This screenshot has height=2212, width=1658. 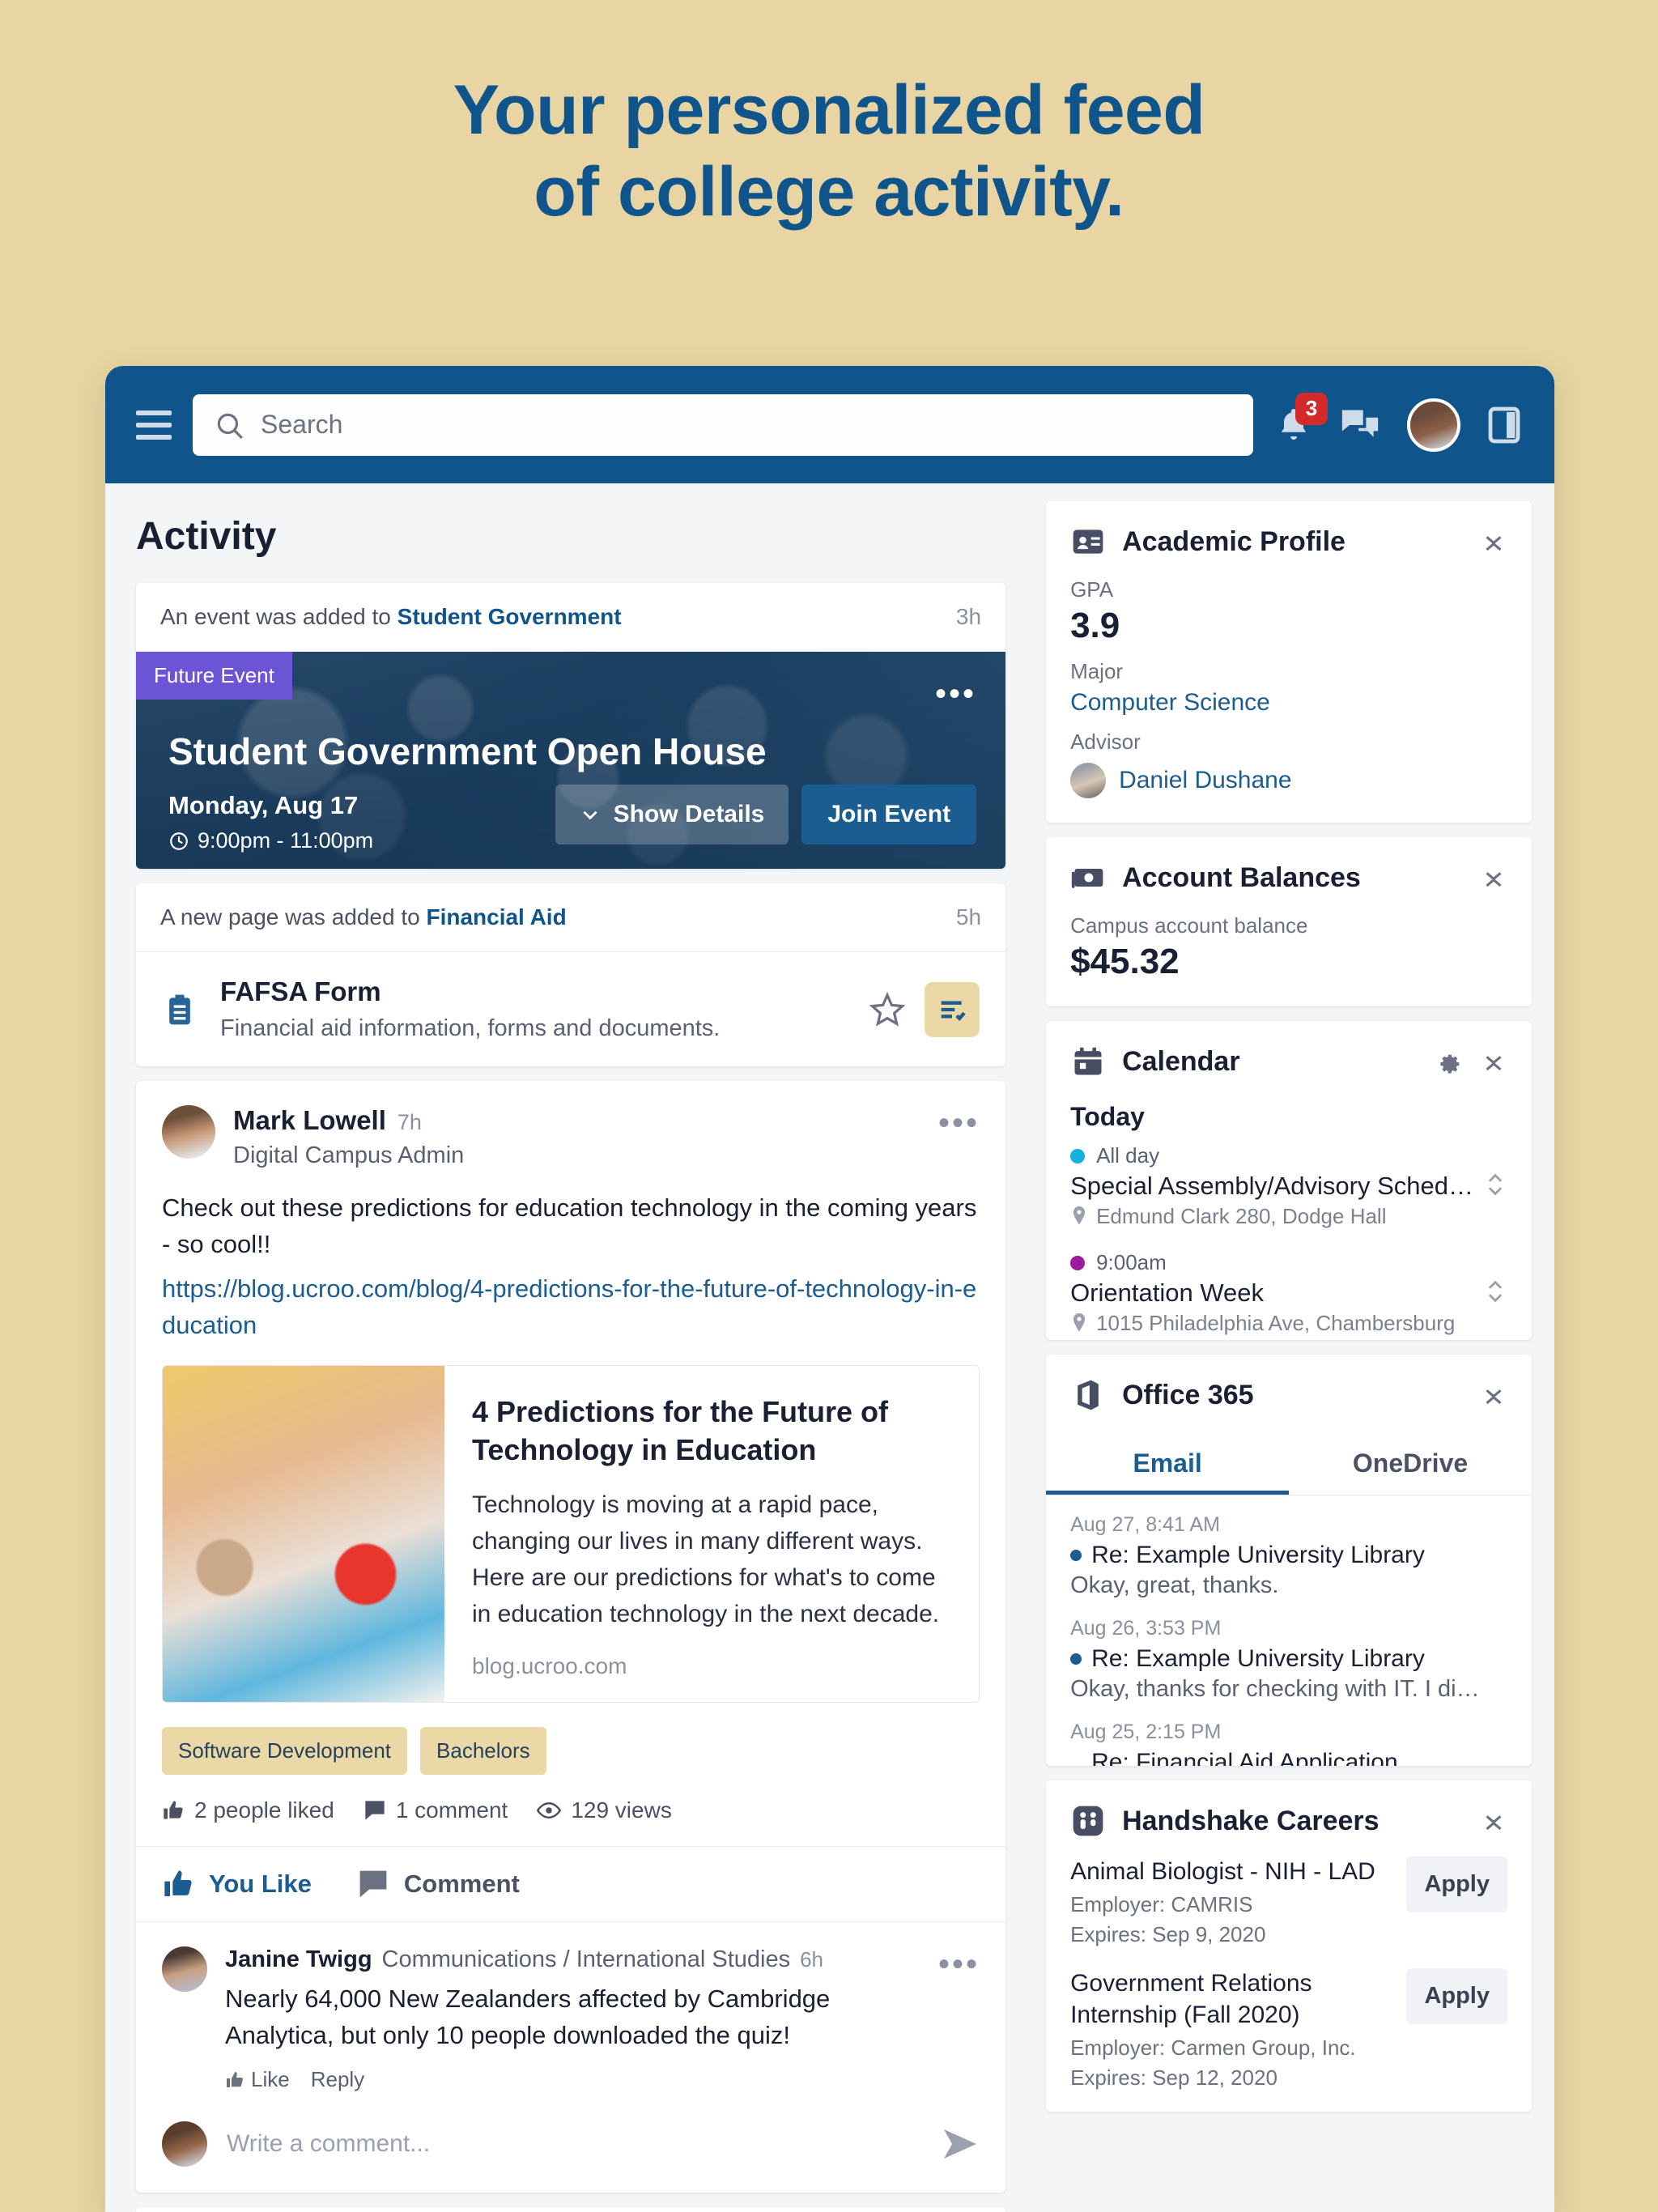 I want to click on notifications-button: 3, so click(x=1301, y=418).